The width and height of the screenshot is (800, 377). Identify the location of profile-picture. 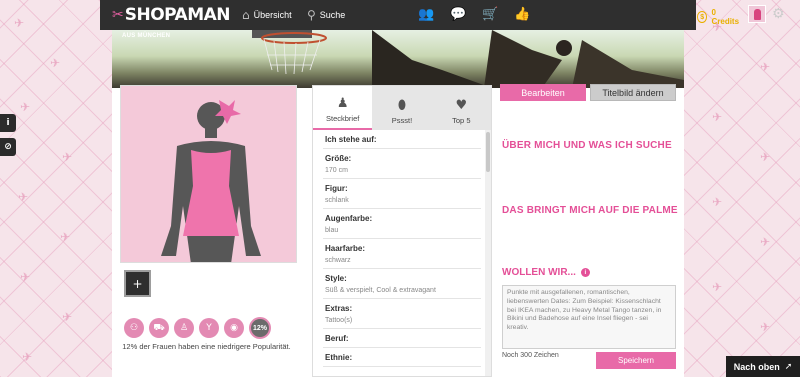
(208, 174).